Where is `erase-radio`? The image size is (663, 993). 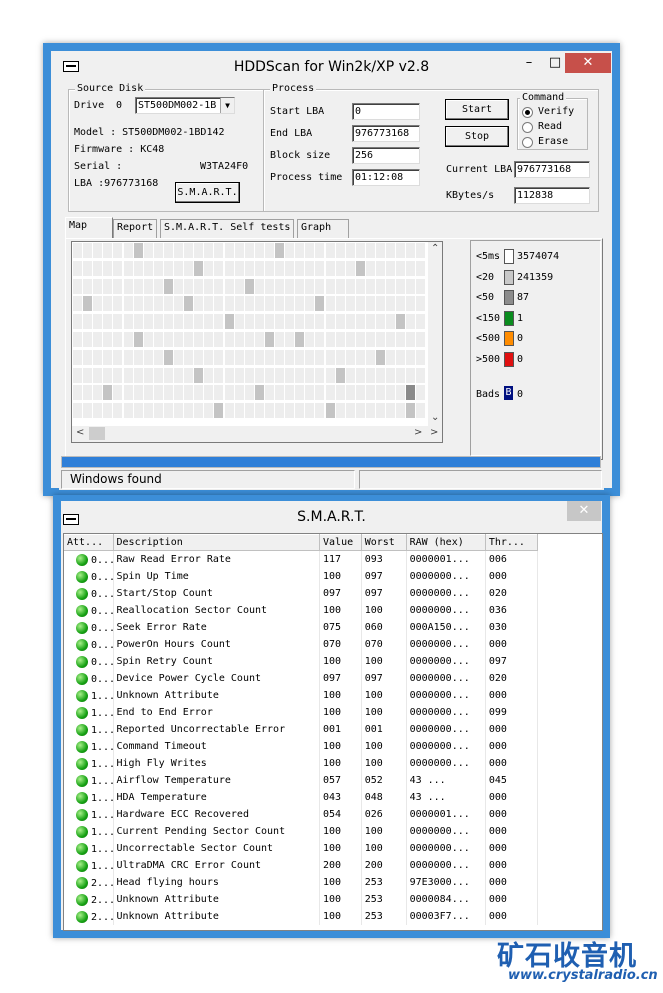 erase-radio is located at coordinates (527, 142).